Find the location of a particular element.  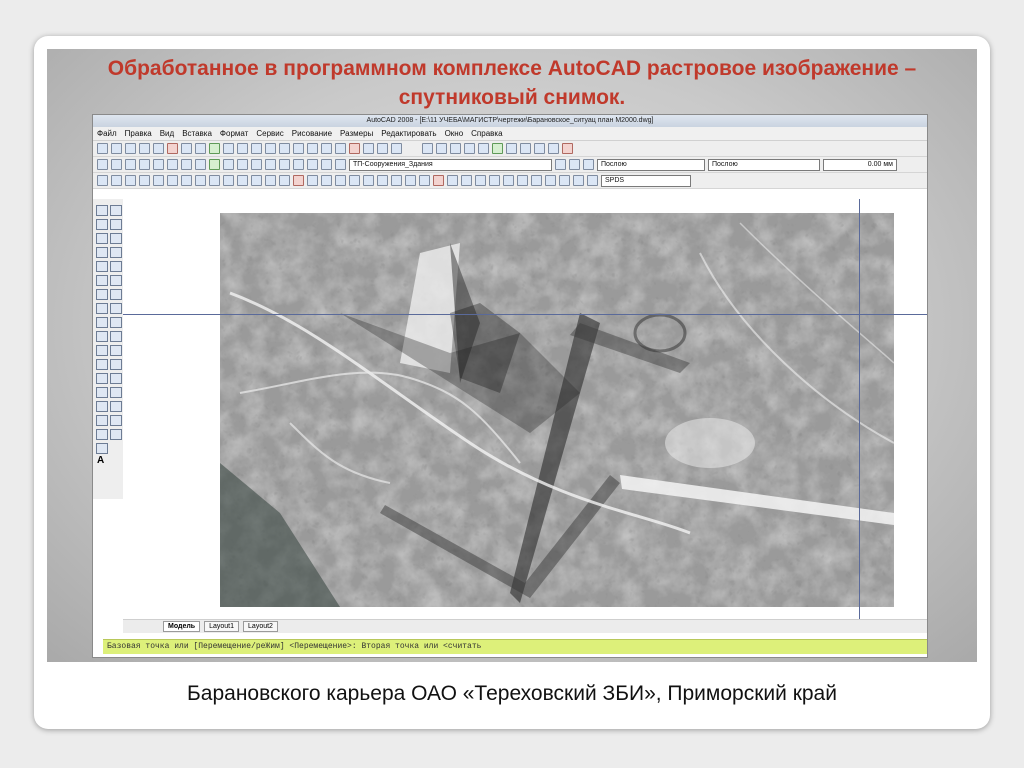

angular-icon is located at coordinates (424, 180).